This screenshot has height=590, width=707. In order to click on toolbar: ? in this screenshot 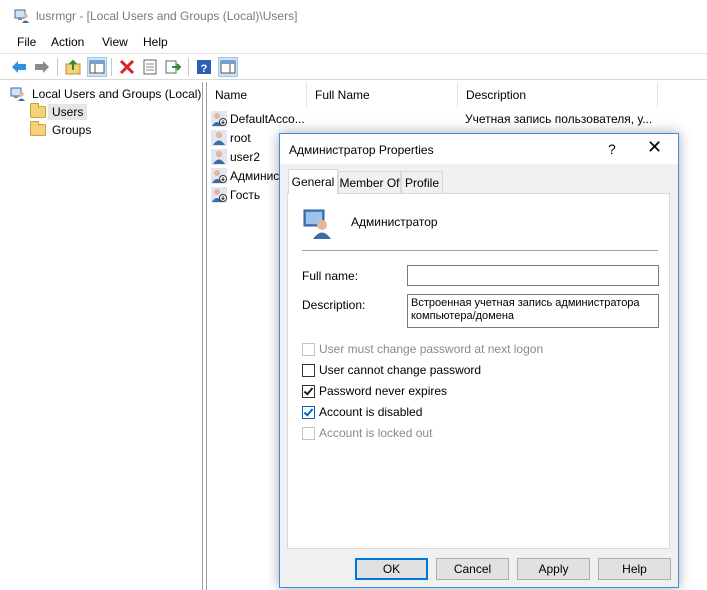, I will do `click(353, 67)`.